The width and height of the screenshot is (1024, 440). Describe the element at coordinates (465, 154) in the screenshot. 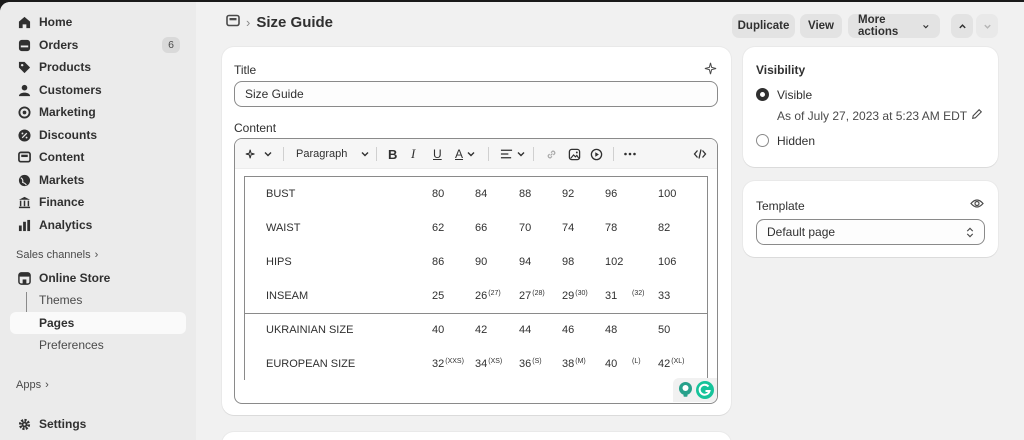

I see `text-color-button: A` at that location.